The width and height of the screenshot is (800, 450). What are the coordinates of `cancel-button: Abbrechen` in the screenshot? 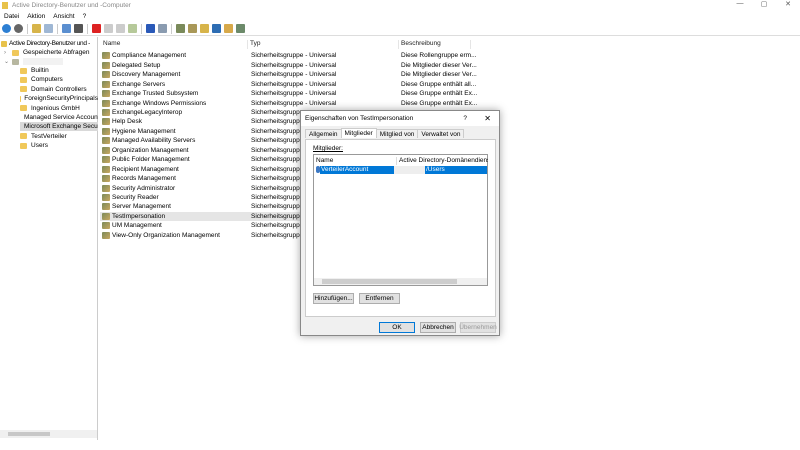 It's located at (438, 327).